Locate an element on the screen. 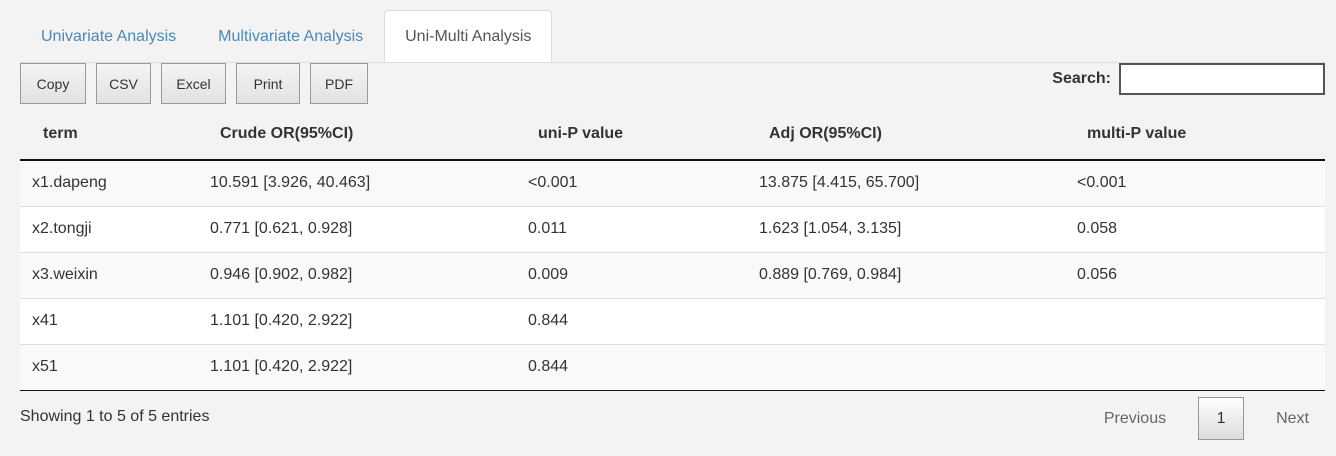 The image size is (1336, 456). search-box: Search: is located at coordinates (1188, 79).